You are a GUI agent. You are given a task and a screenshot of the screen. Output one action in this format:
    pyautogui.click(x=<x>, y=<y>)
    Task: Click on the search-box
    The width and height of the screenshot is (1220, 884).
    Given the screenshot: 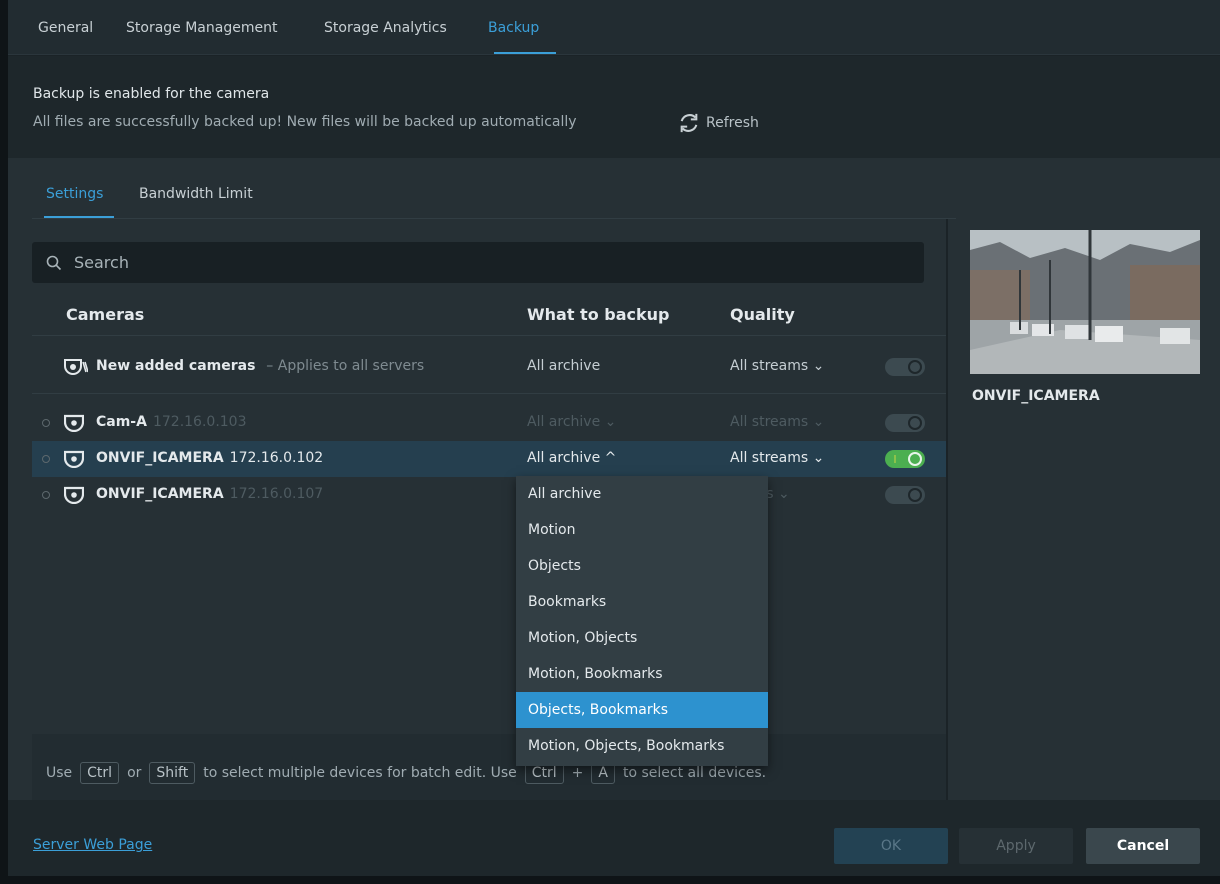 What is the action you would take?
    pyautogui.click(x=478, y=262)
    